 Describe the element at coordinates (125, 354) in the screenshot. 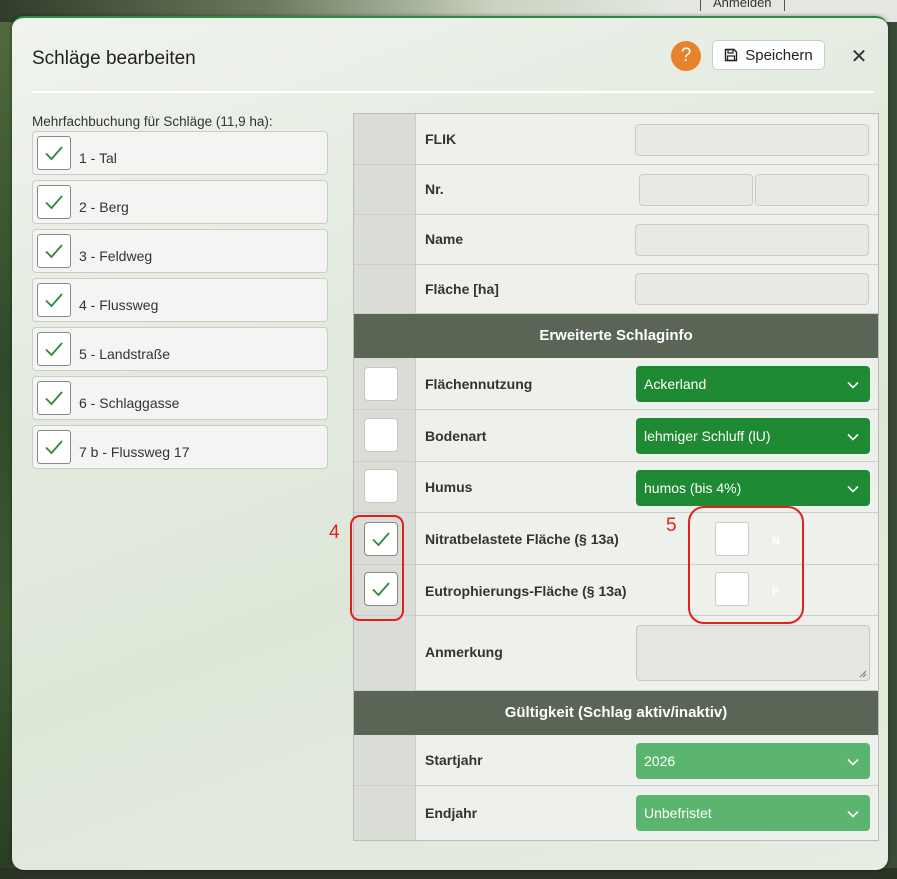

I see `field-label: 5 - Landstraße` at that location.